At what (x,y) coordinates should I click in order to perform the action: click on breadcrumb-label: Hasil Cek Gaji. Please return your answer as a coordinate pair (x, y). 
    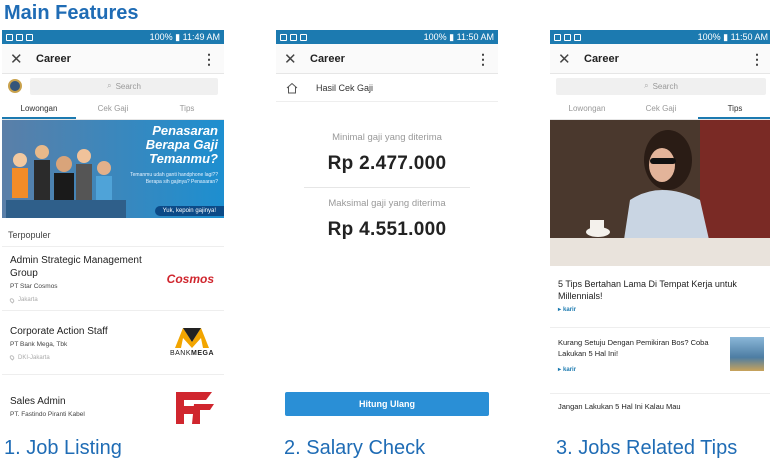
    Looking at the image, I should click on (345, 87).